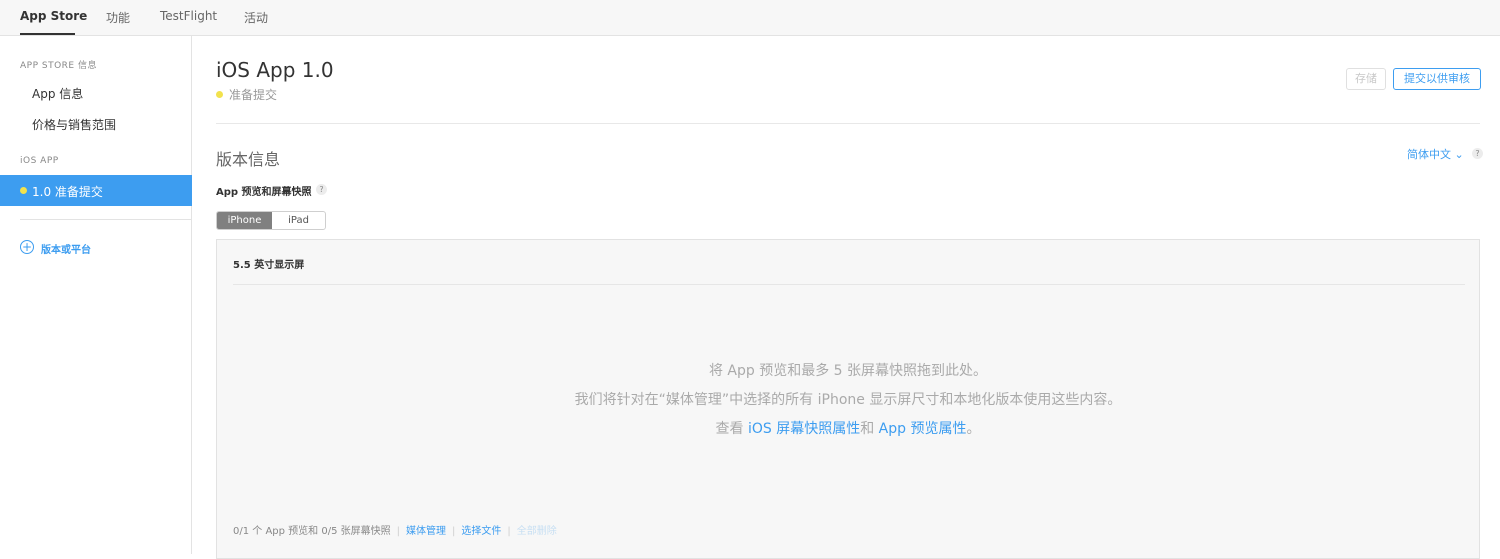 Image resolution: width=1500 pixels, height=559 pixels. What do you see at coordinates (106, 219) in the screenshot?
I see `sidebar-divider` at bounding box center [106, 219].